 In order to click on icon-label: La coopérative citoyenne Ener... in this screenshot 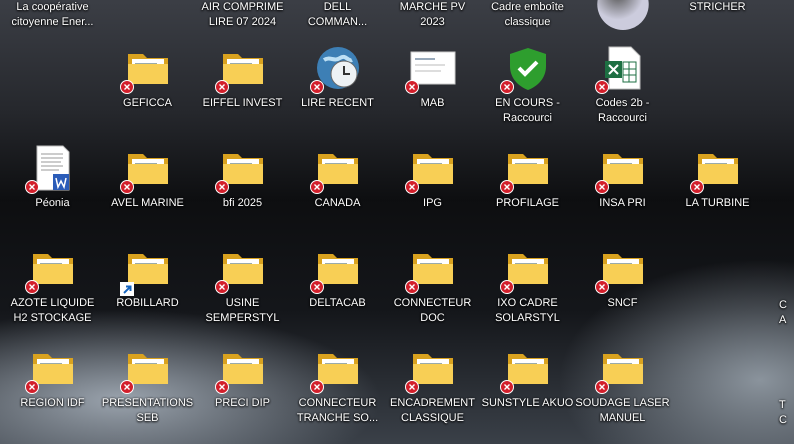, I will do `click(53, 15)`.